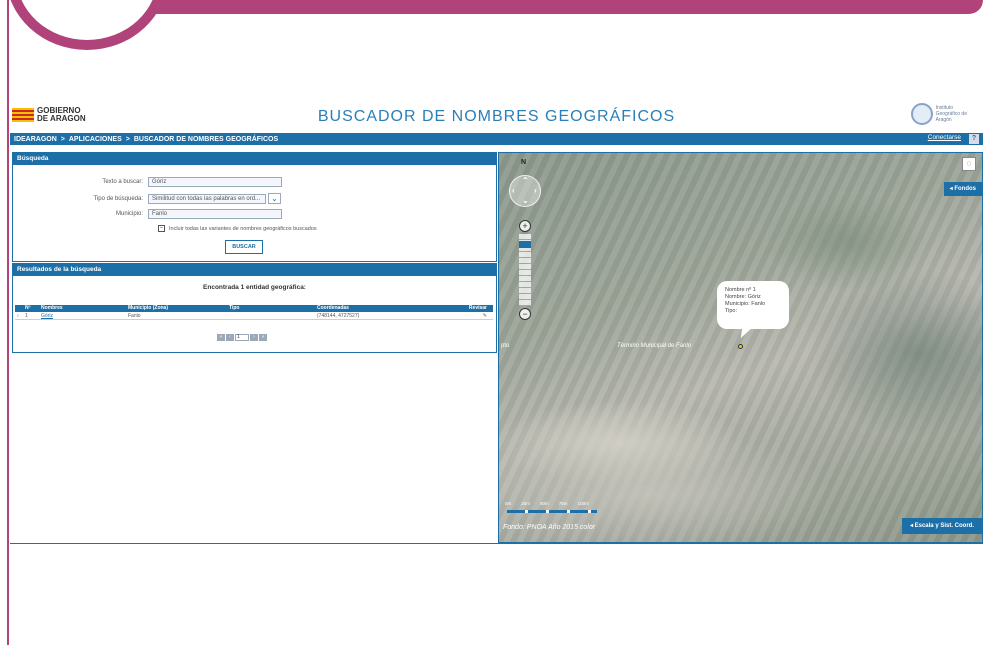 This screenshot has height=645, width=983. Describe the element at coordinates (273, 315) in the screenshot. I see `row-tipo` at that location.